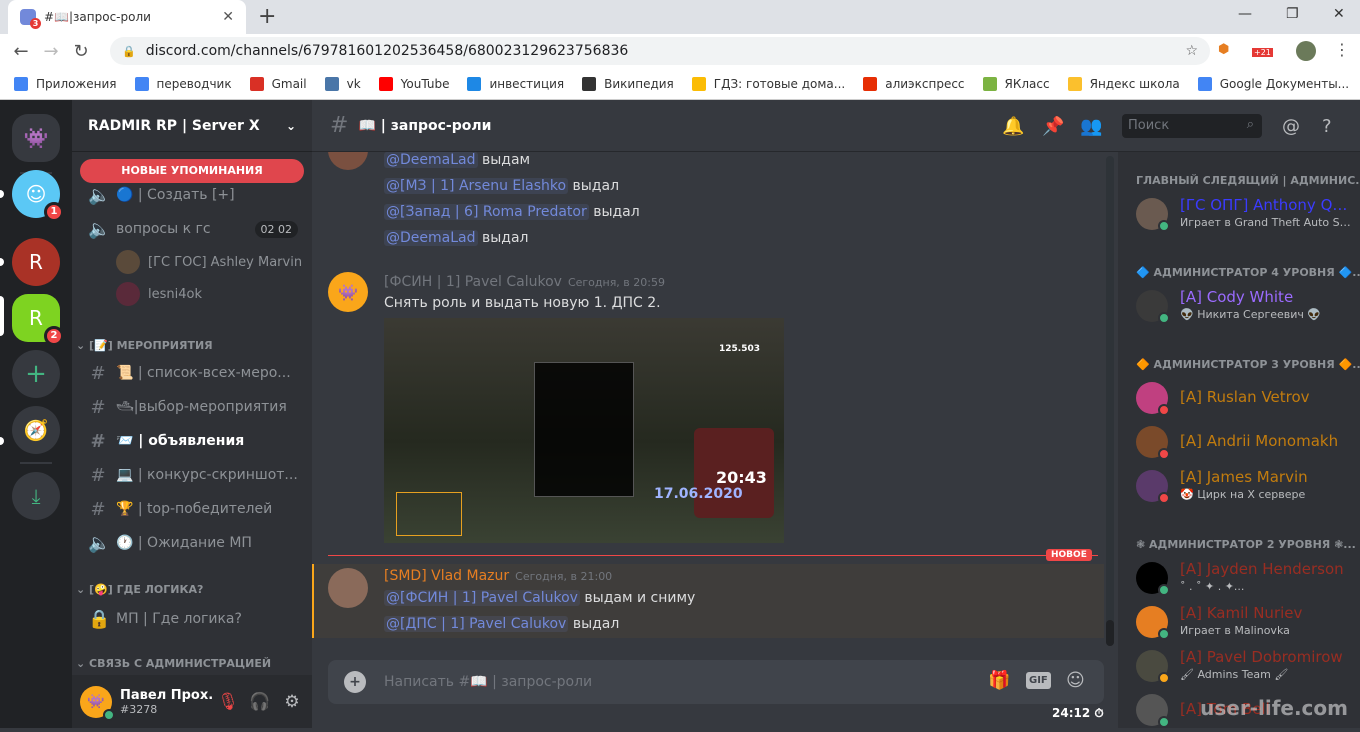 Image resolution: width=1360 pixels, height=732 pixels. What do you see at coordinates (1191, 51) in the screenshot?
I see `bookmark-star-icon: ☆` at bounding box center [1191, 51].